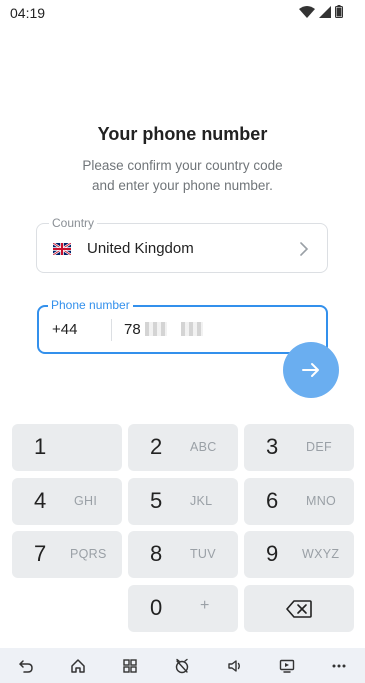  I want to click on key-8: 8 TUV, so click(183, 554).